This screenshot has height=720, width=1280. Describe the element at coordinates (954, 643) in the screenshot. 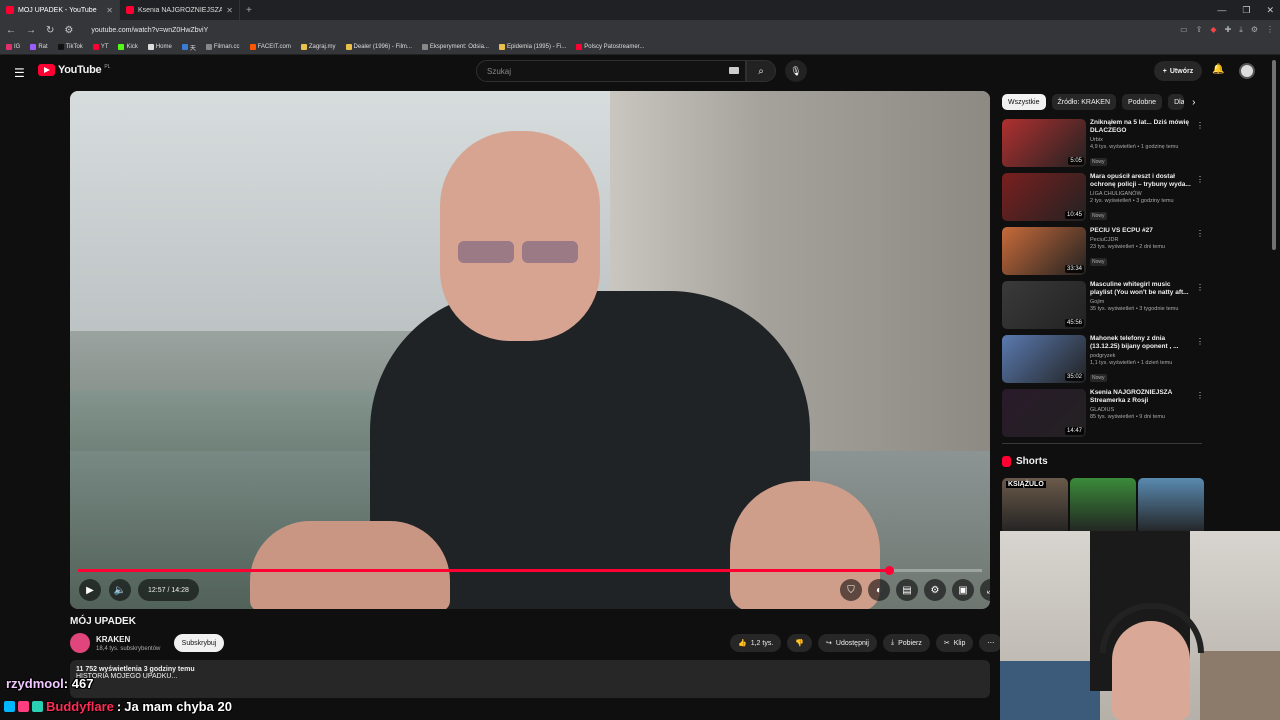

I see `clip-button: ✂ Klip` at that location.